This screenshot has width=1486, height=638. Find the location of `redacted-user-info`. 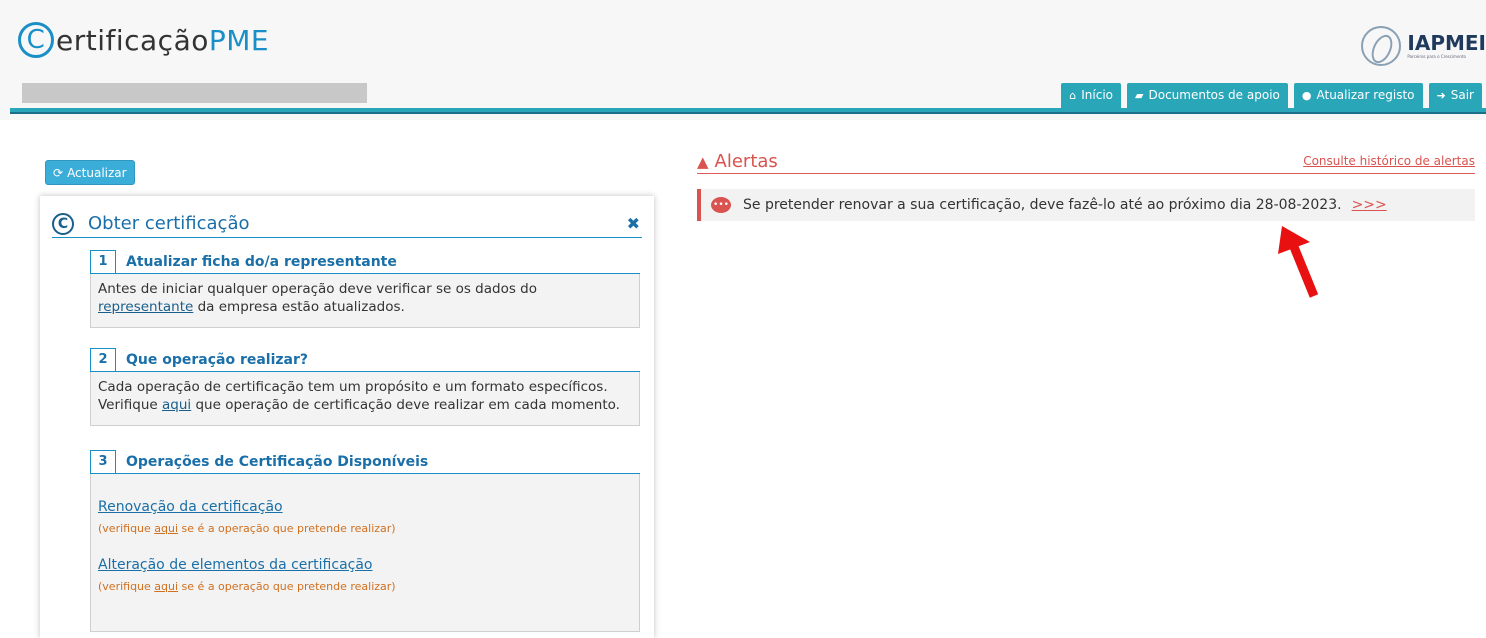

redacted-user-info is located at coordinates (194, 93).